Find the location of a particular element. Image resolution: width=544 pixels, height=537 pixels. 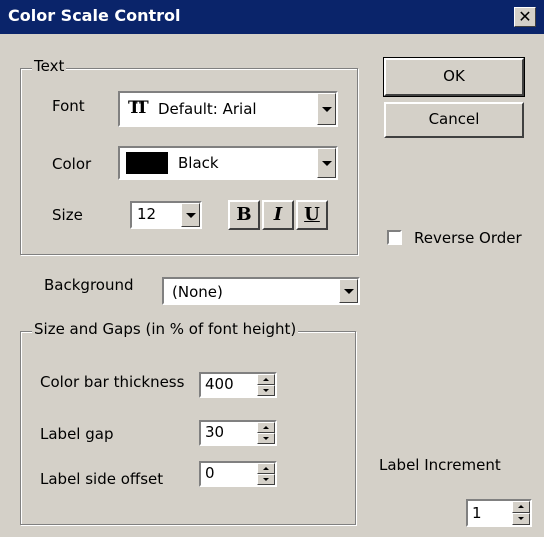

side-offset-down-button is located at coordinates (266, 479).